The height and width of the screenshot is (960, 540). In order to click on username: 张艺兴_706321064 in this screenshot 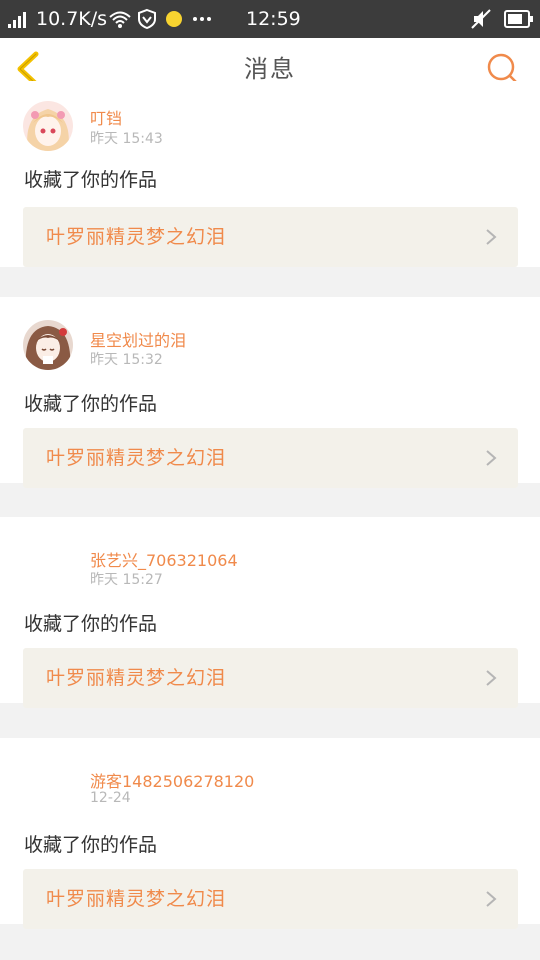, I will do `click(164, 559)`.